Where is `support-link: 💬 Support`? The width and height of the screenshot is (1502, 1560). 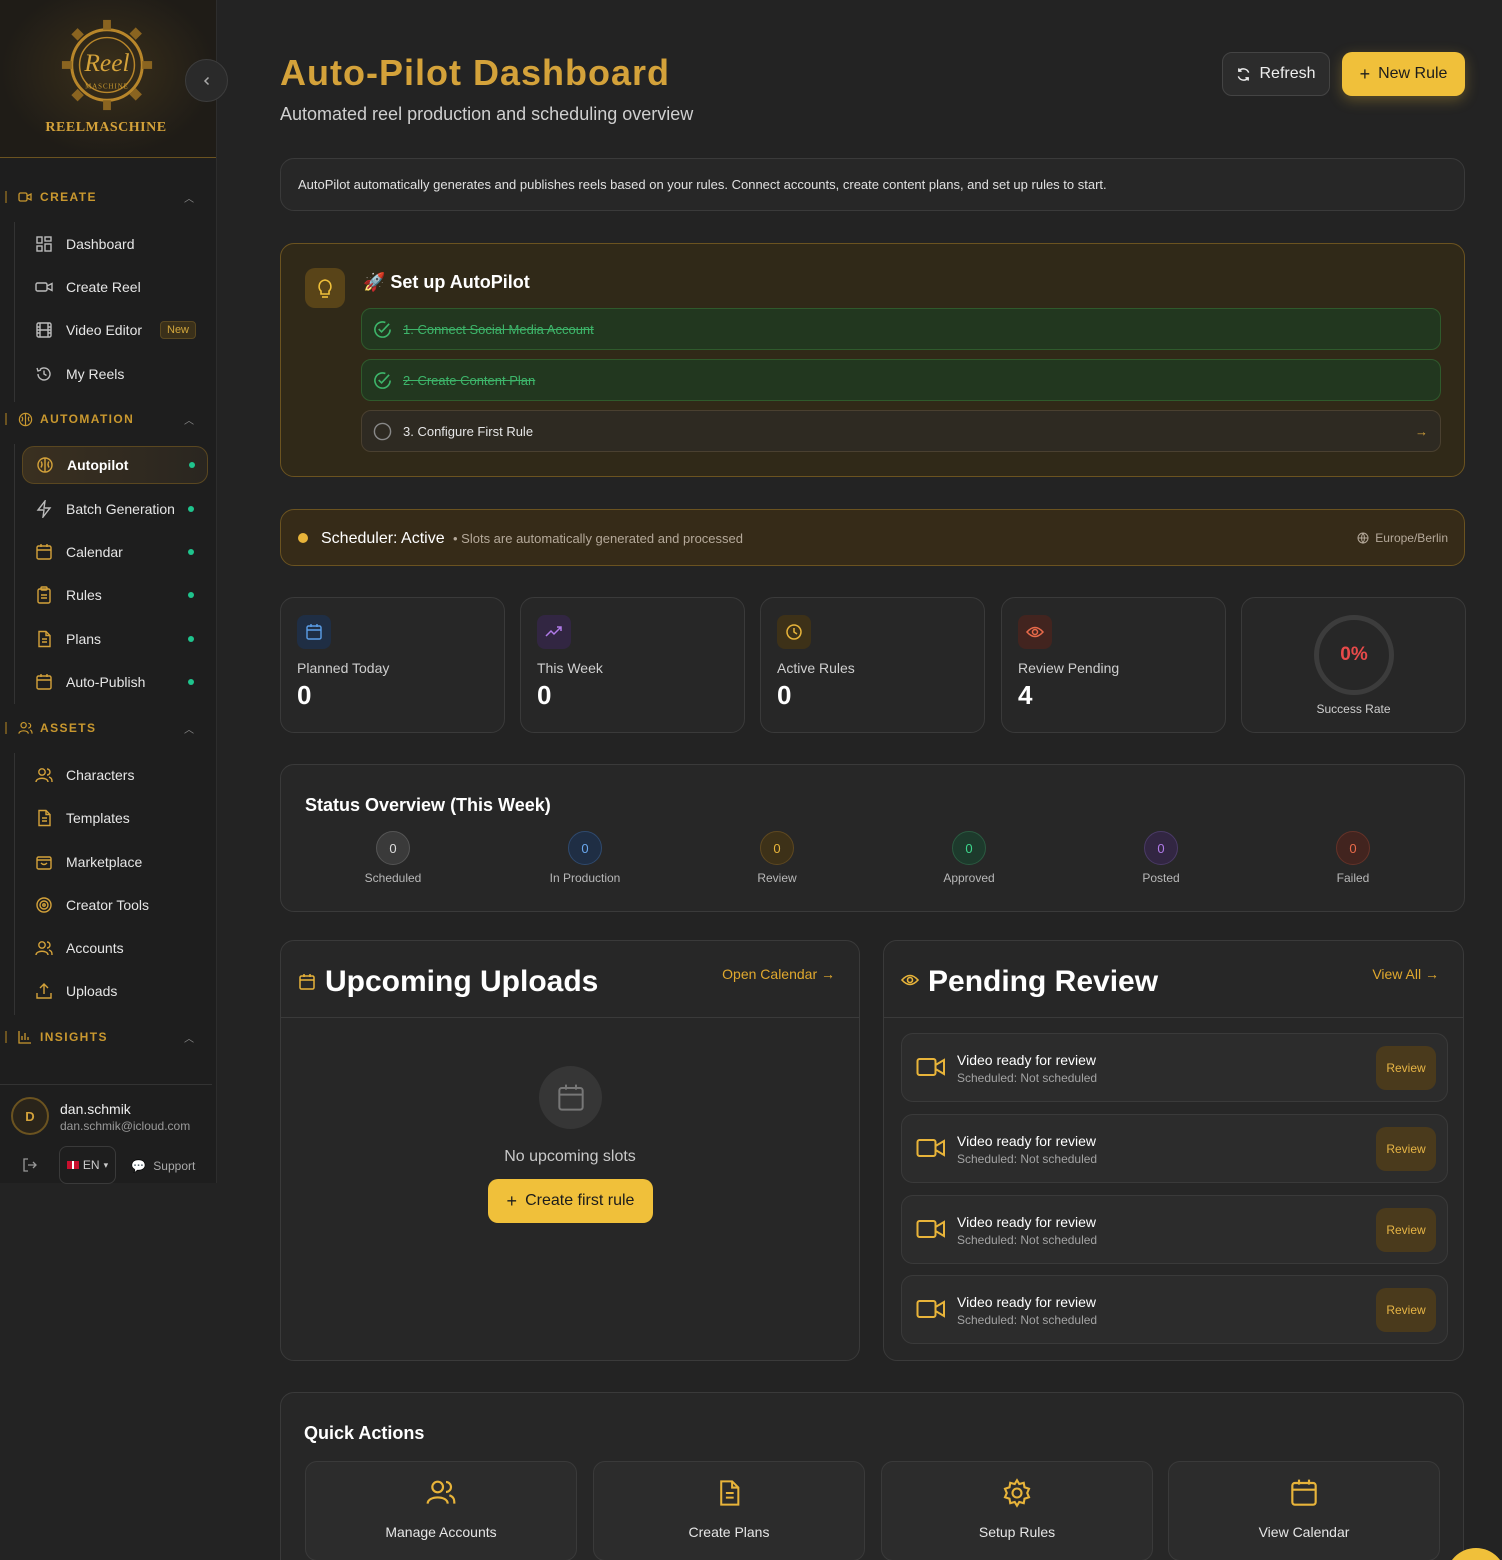 support-link: 💬 Support is located at coordinates (163, 1166).